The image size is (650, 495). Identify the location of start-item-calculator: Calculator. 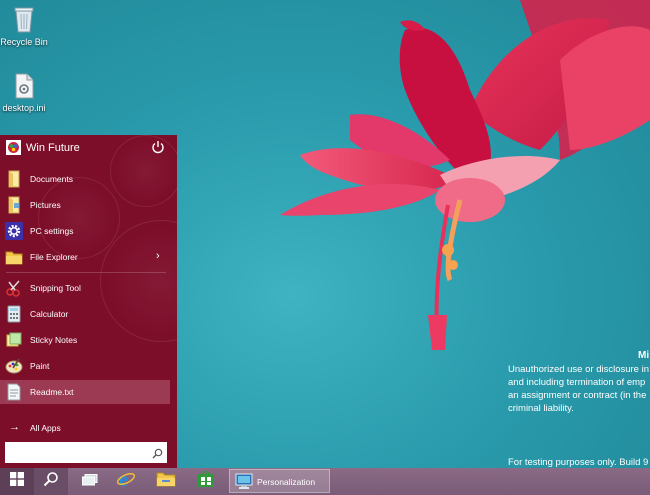
(85, 314).